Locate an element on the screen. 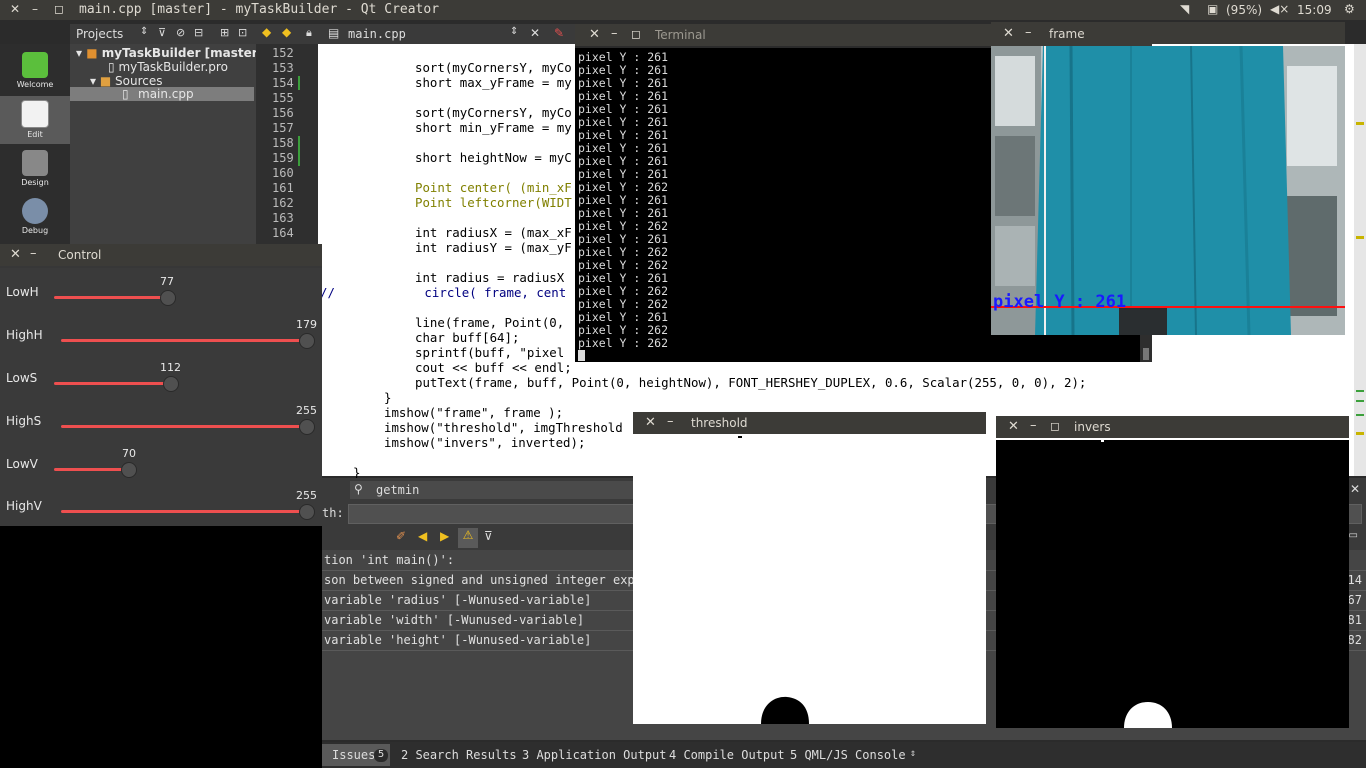 Image resolution: width=1366 pixels, height=768 pixels. settings-icon: ⚙ is located at coordinates (1349, 9).